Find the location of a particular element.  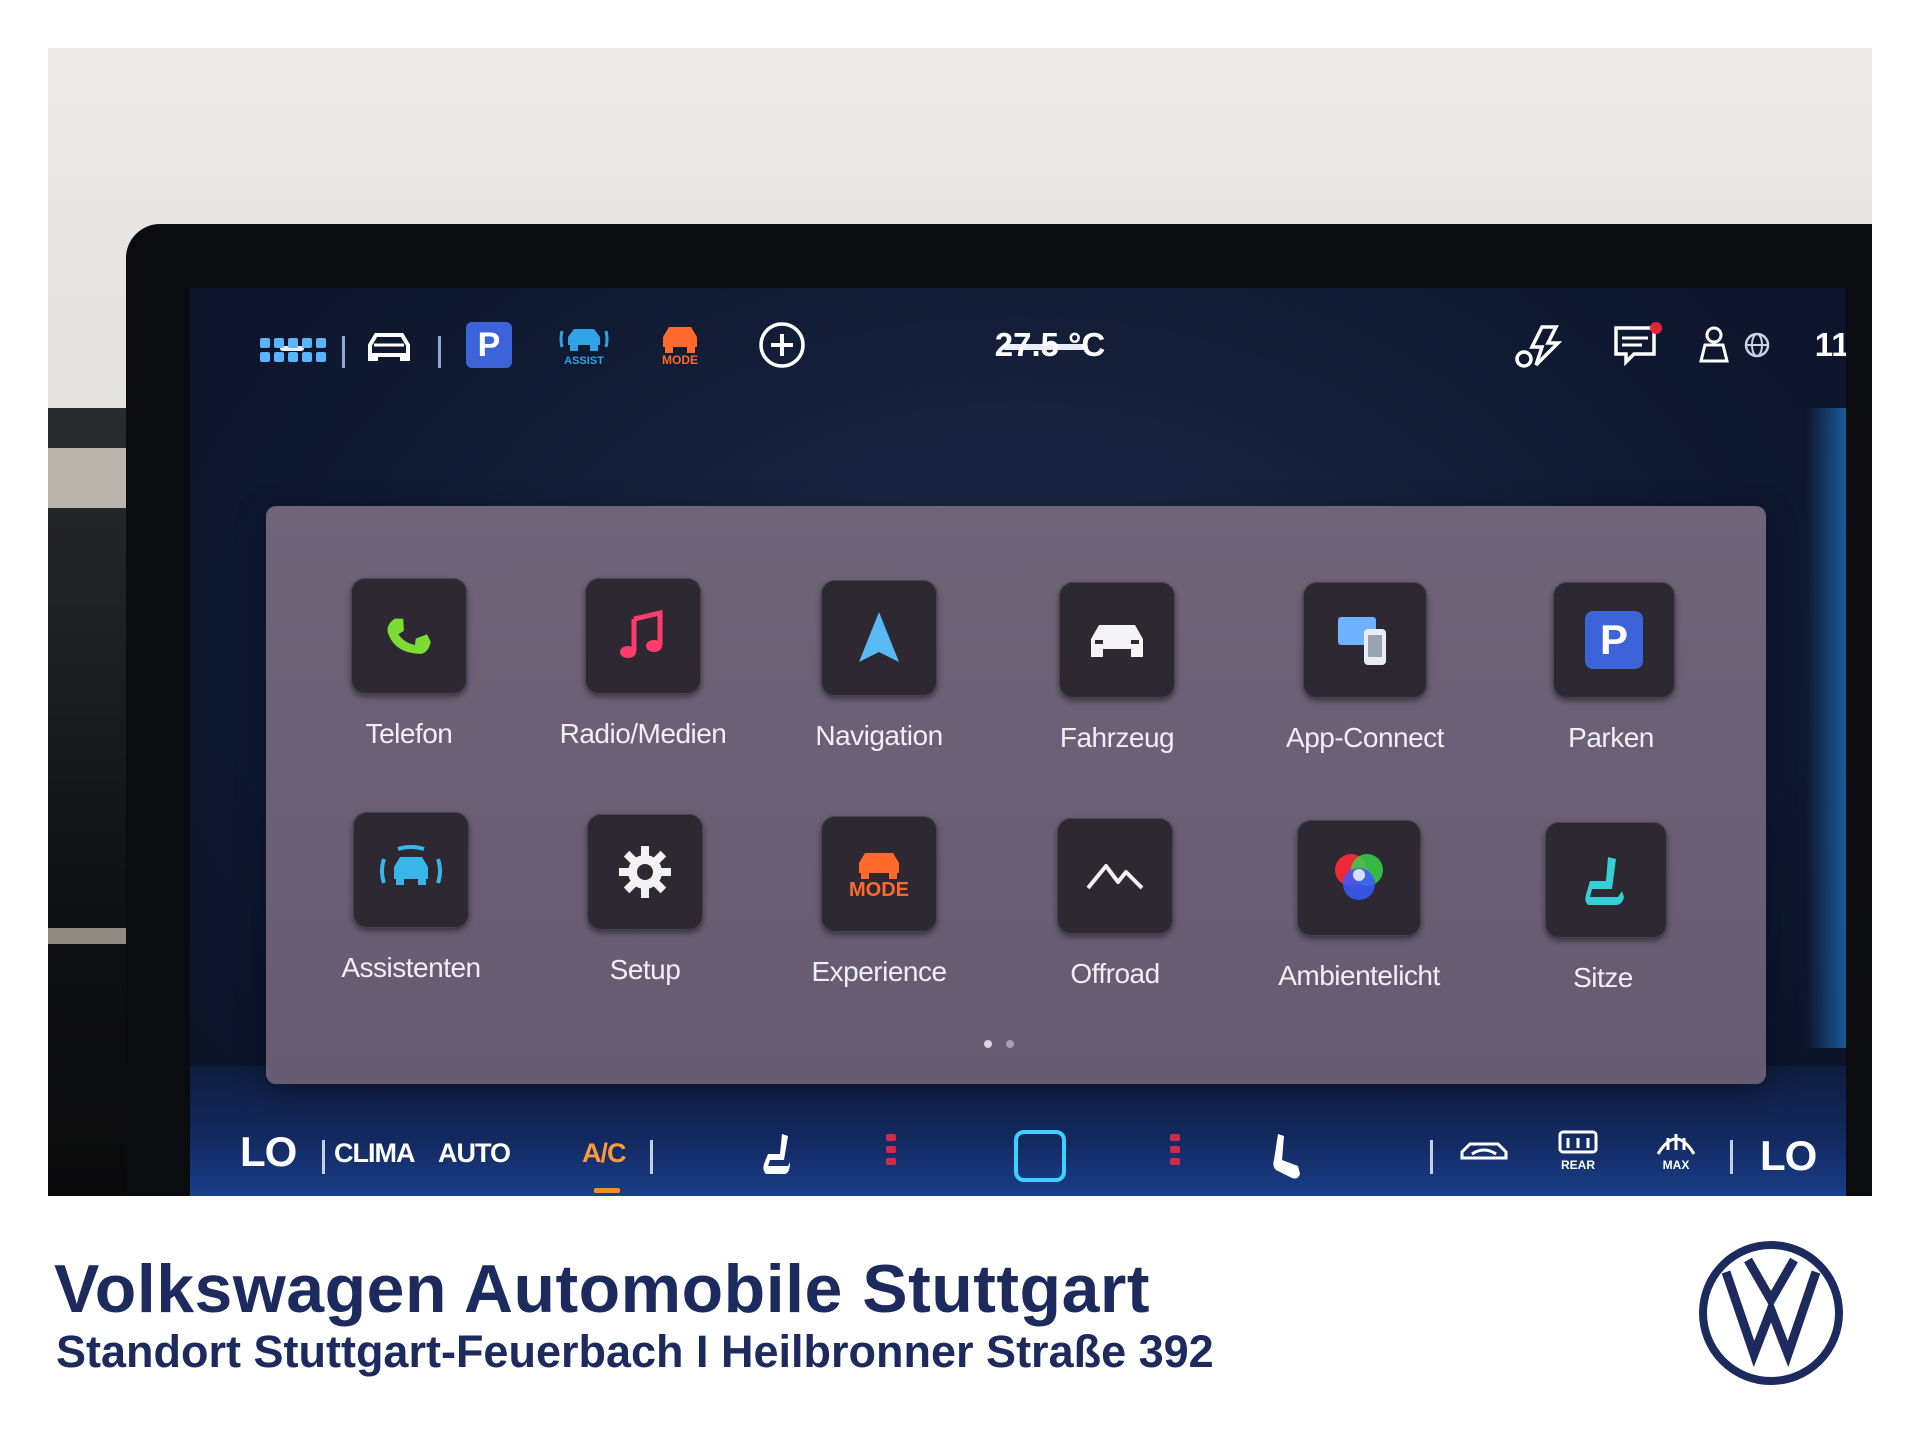

page-dot-active is located at coordinates (988, 1044).